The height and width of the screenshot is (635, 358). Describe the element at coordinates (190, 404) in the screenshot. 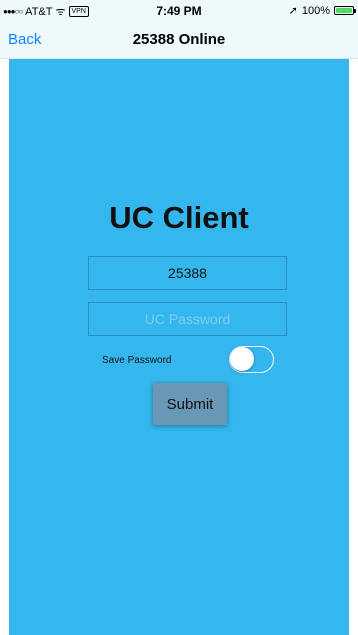

I see `submit-button: Submit` at that location.